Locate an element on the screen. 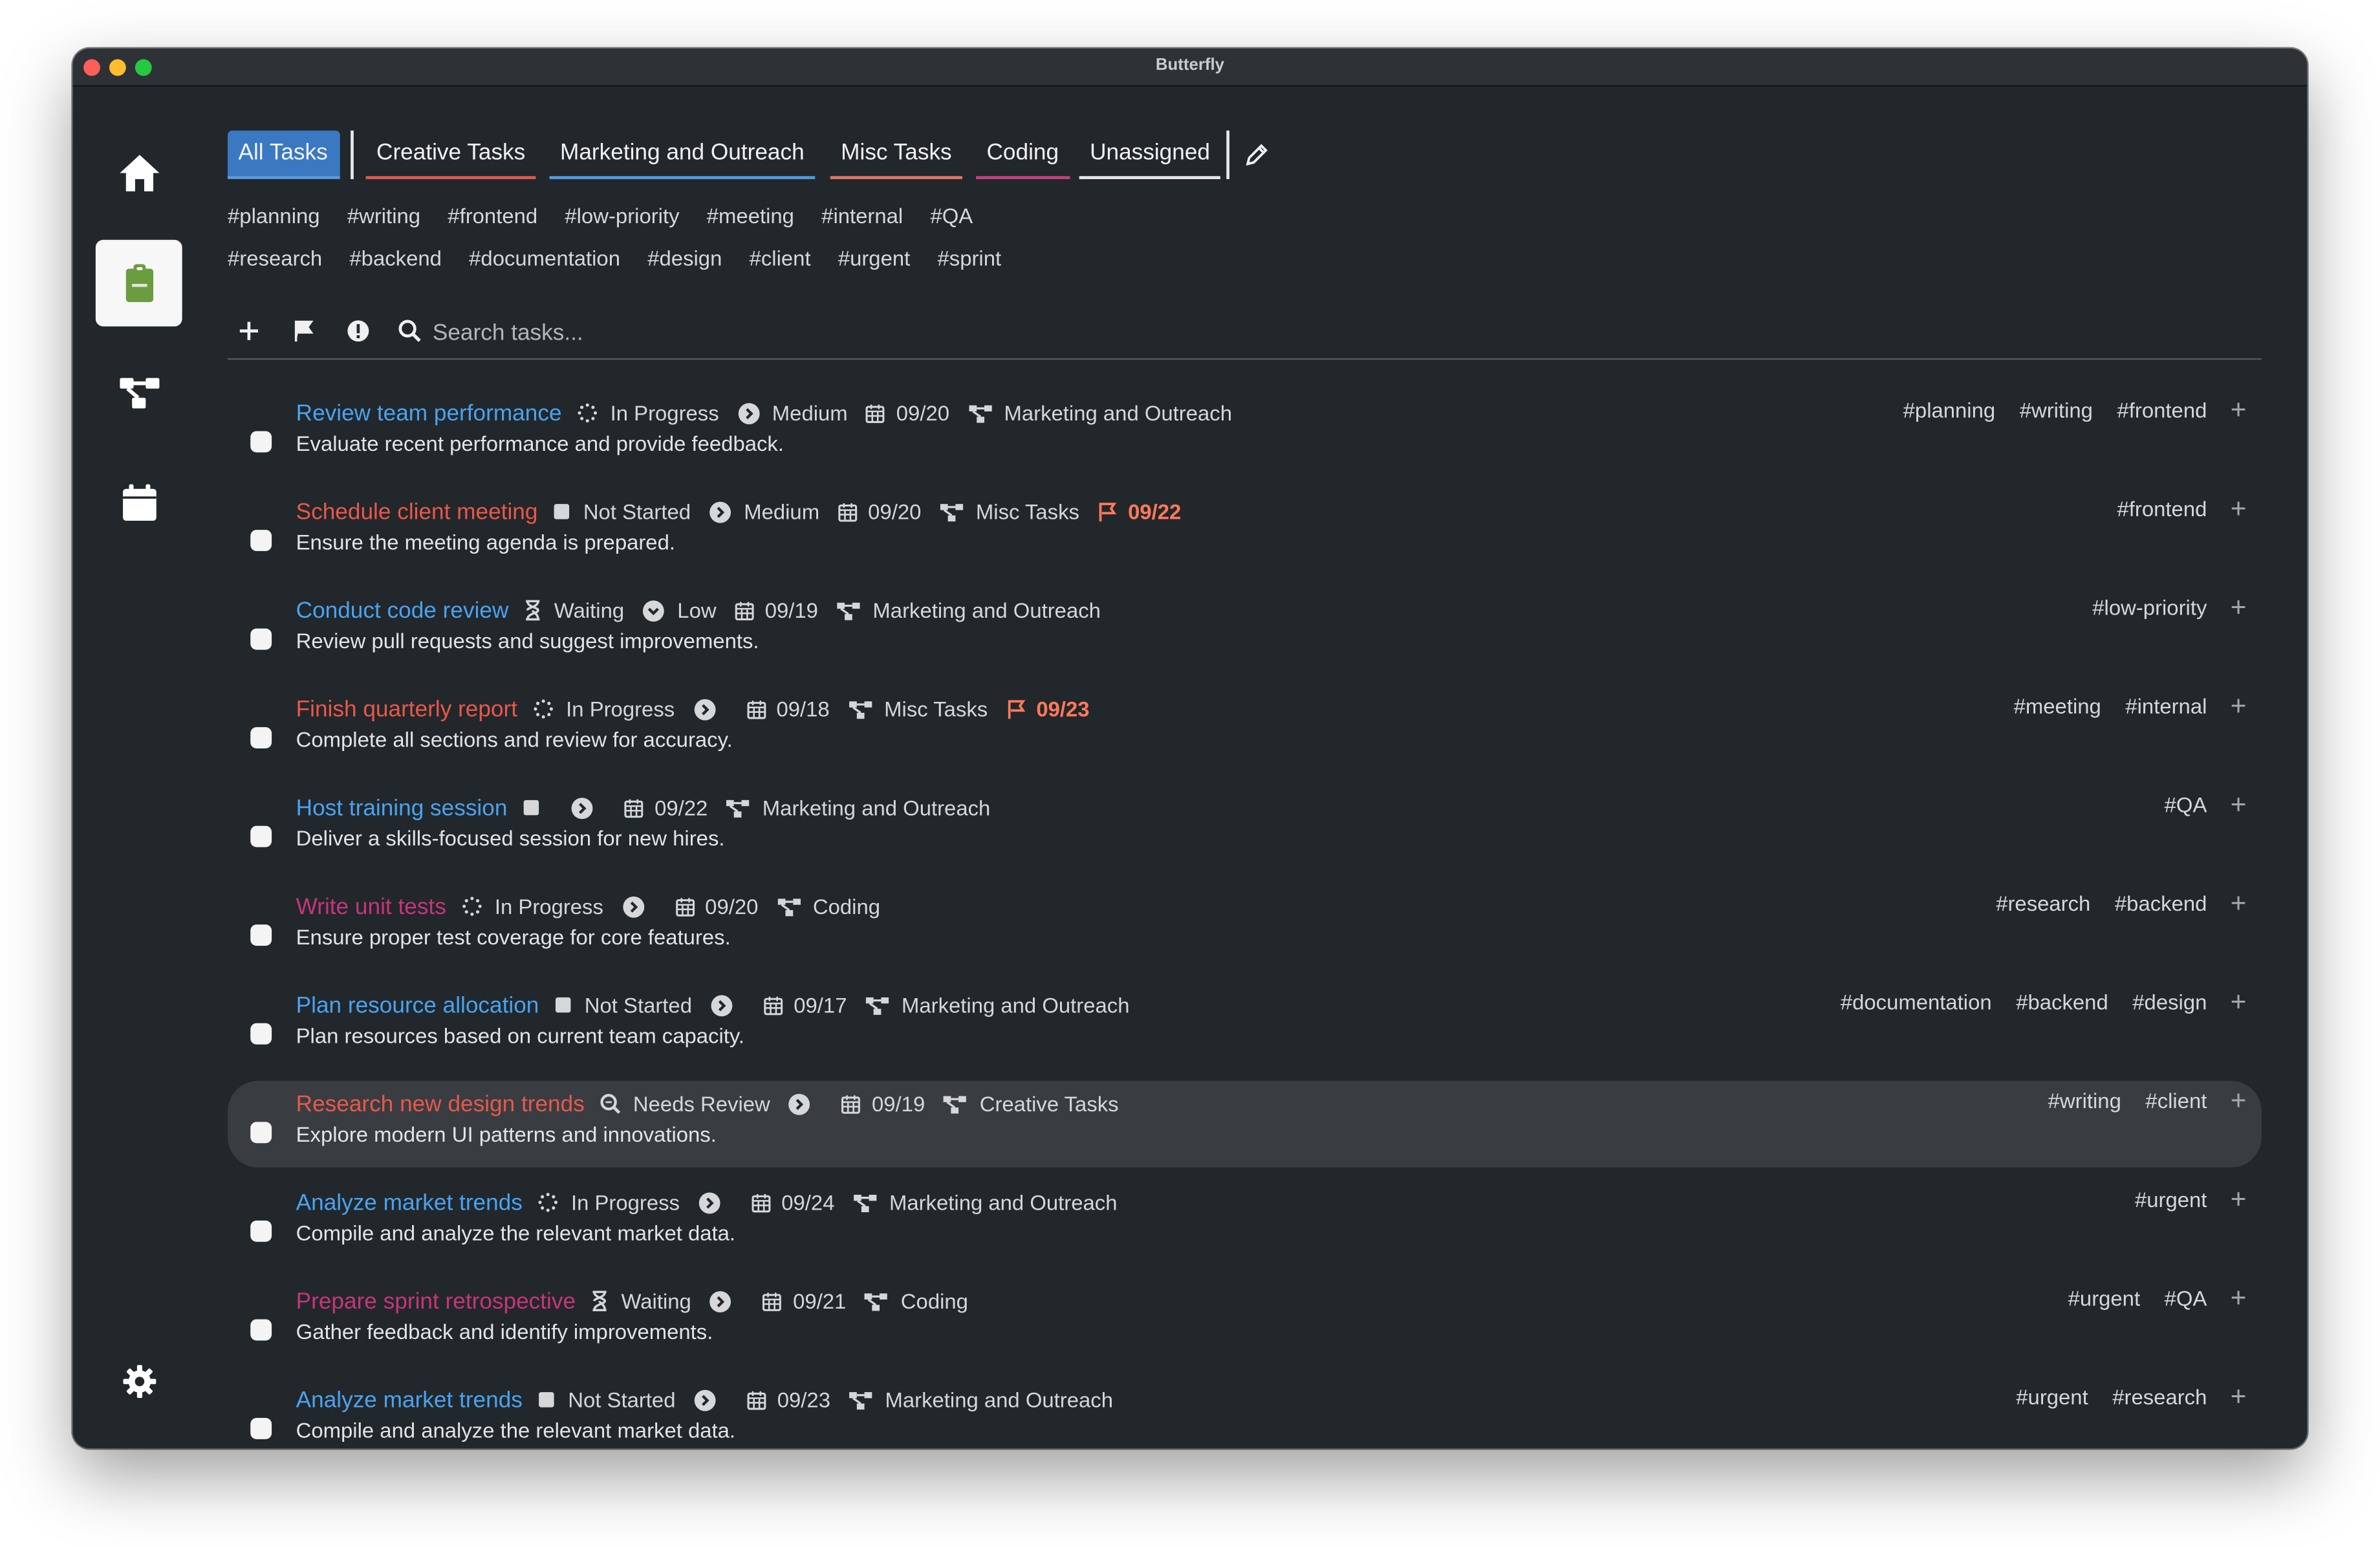  task-date: 09/18 is located at coordinates (788, 709).